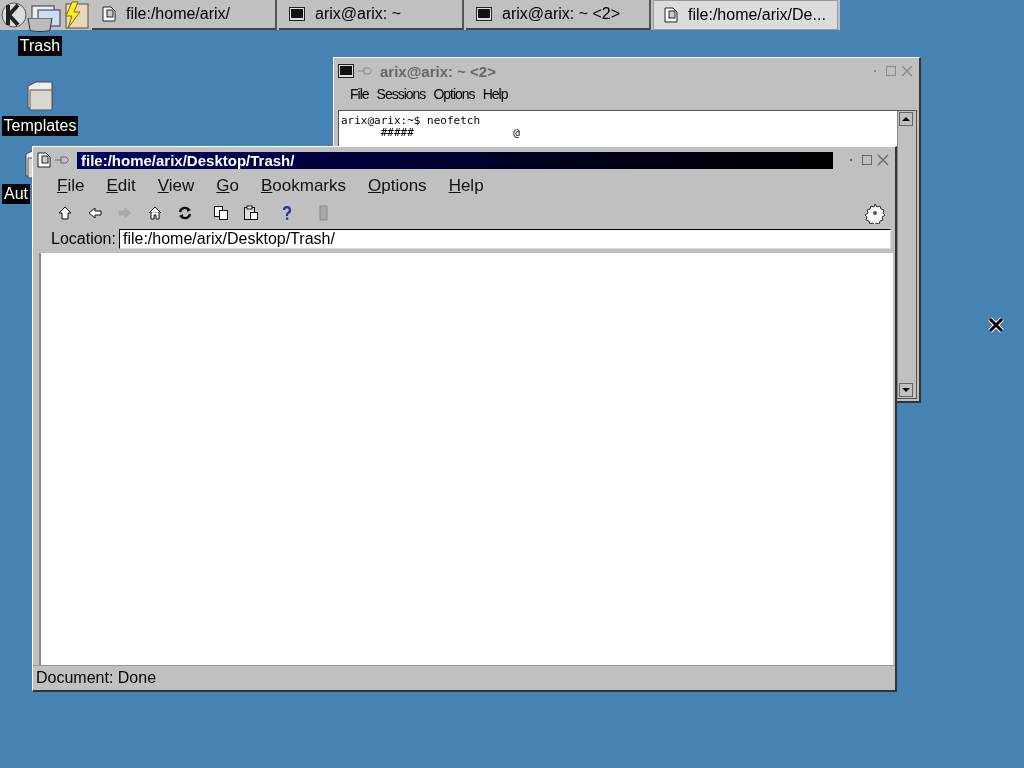  What do you see at coordinates (251, 213) in the screenshot?
I see `paste-icon` at bounding box center [251, 213].